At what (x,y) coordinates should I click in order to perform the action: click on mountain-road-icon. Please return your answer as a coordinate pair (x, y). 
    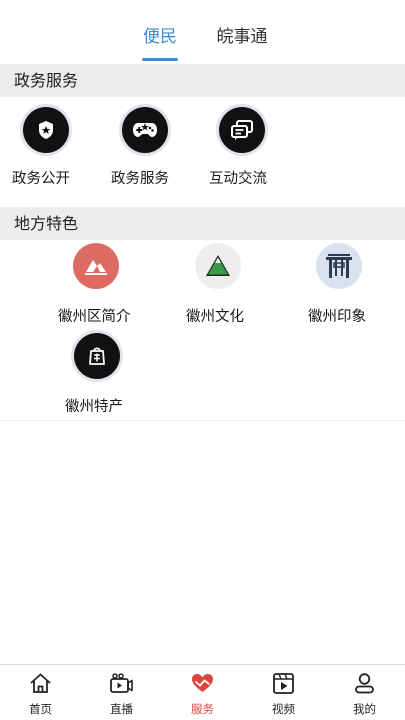
    Looking at the image, I should click on (96, 266).